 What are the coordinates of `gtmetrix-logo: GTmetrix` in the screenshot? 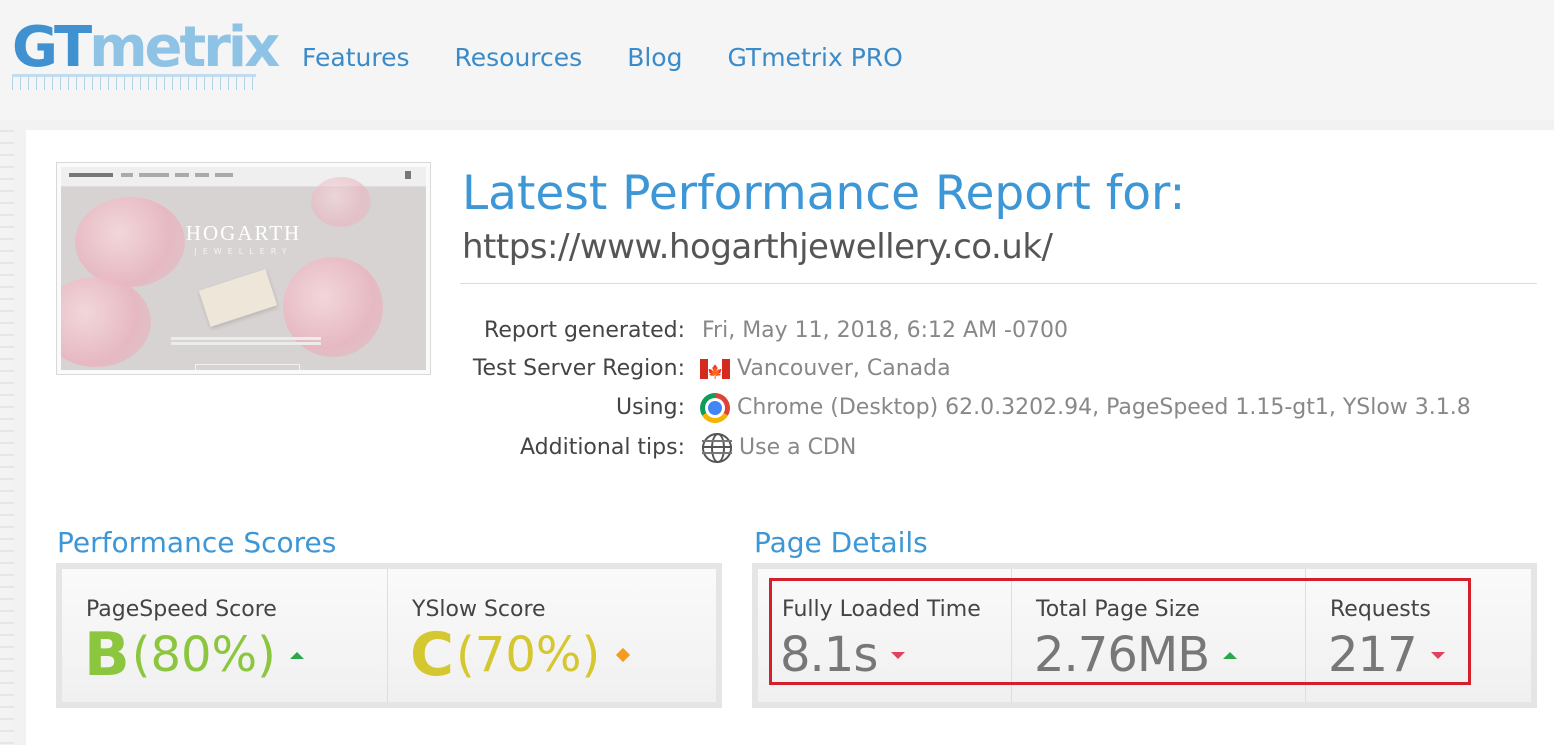 It's located at (146, 54).